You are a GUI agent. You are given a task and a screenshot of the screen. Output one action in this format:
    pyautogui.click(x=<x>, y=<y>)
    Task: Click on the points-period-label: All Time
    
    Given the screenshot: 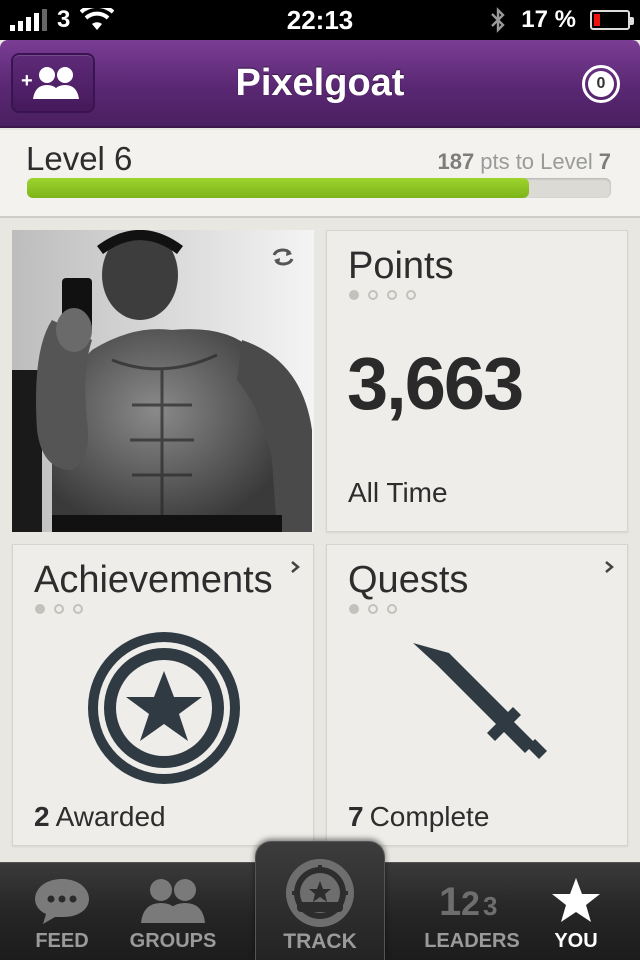 What is the action you would take?
    pyautogui.click(x=398, y=492)
    